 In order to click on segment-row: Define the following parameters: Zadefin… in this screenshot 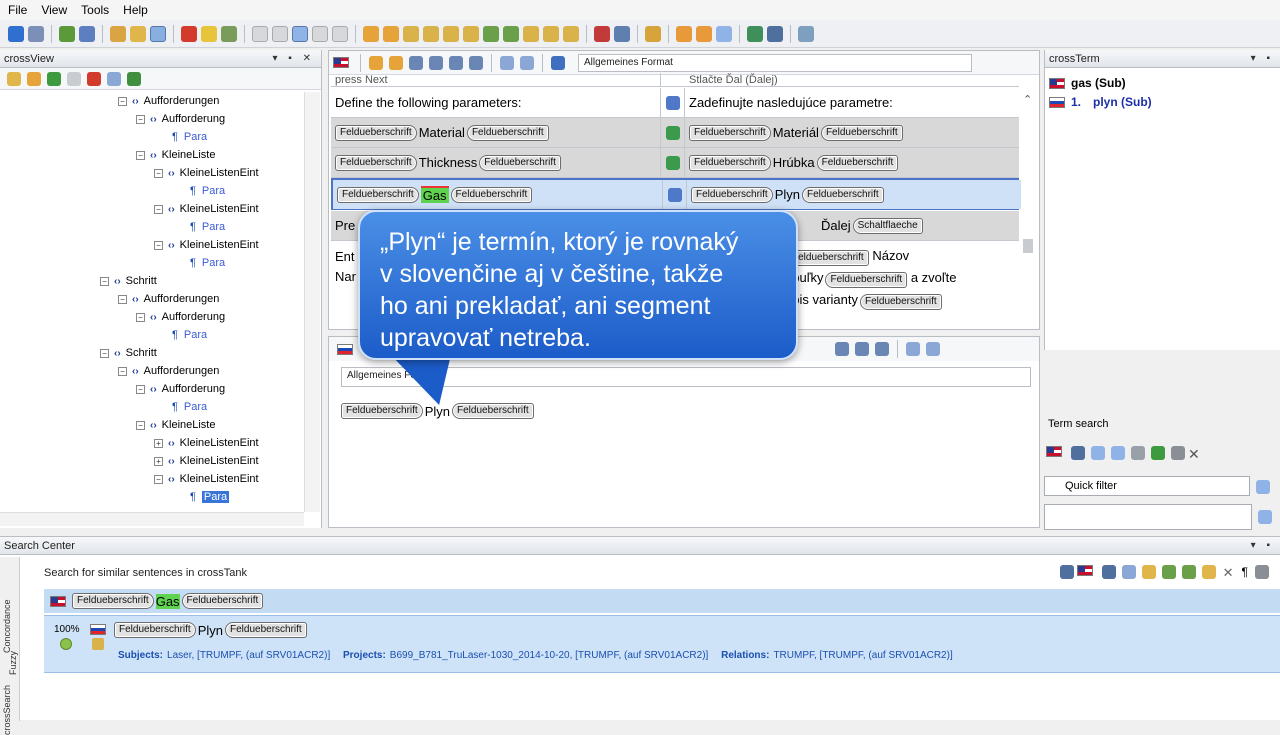, I will do `click(675, 103)`.